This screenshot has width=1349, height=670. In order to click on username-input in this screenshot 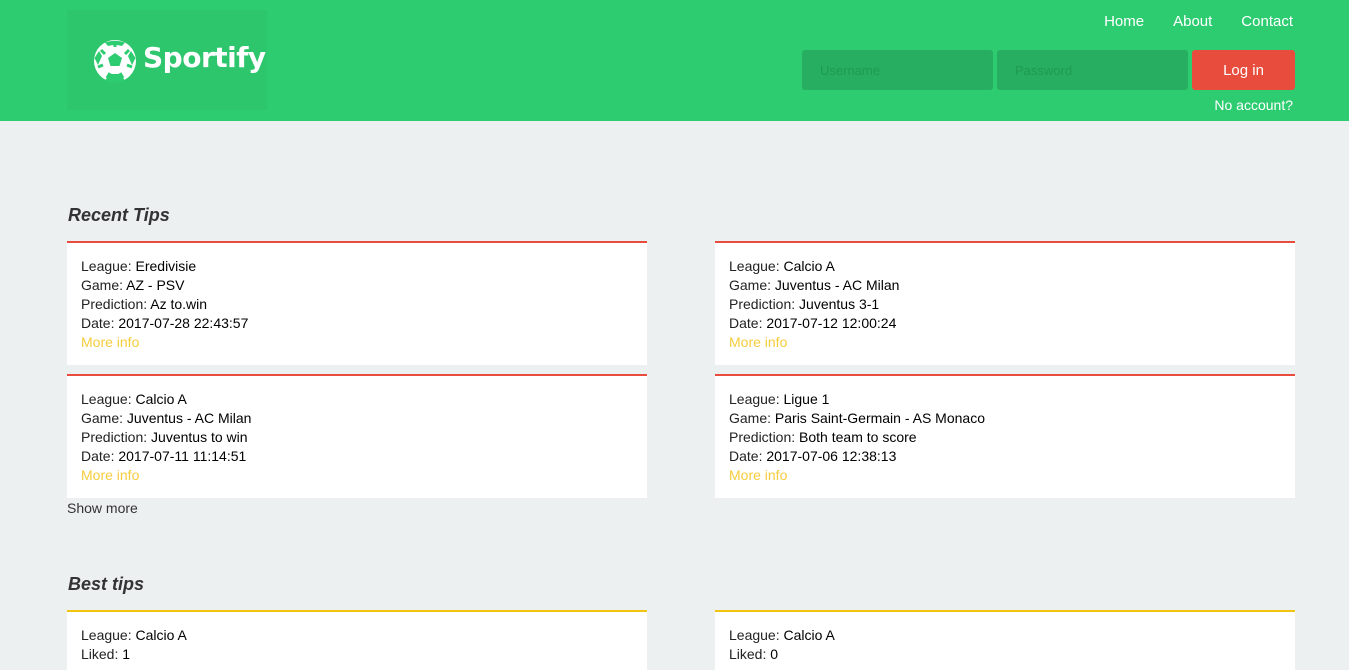, I will do `click(897, 70)`.